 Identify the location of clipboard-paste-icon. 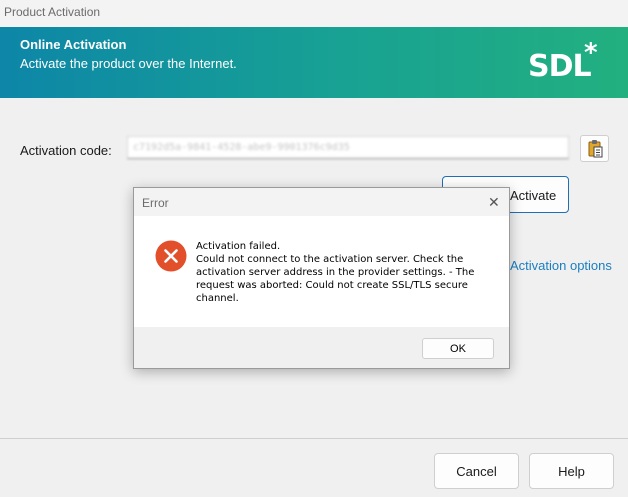
(595, 149).